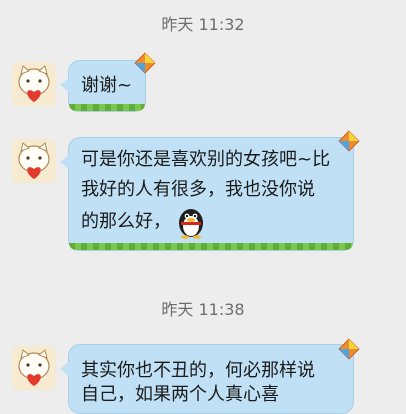  Describe the element at coordinates (206, 159) in the screenshot. I see `message-text-line: 可是你还是喜欢别的女孩吧~比` at that location.